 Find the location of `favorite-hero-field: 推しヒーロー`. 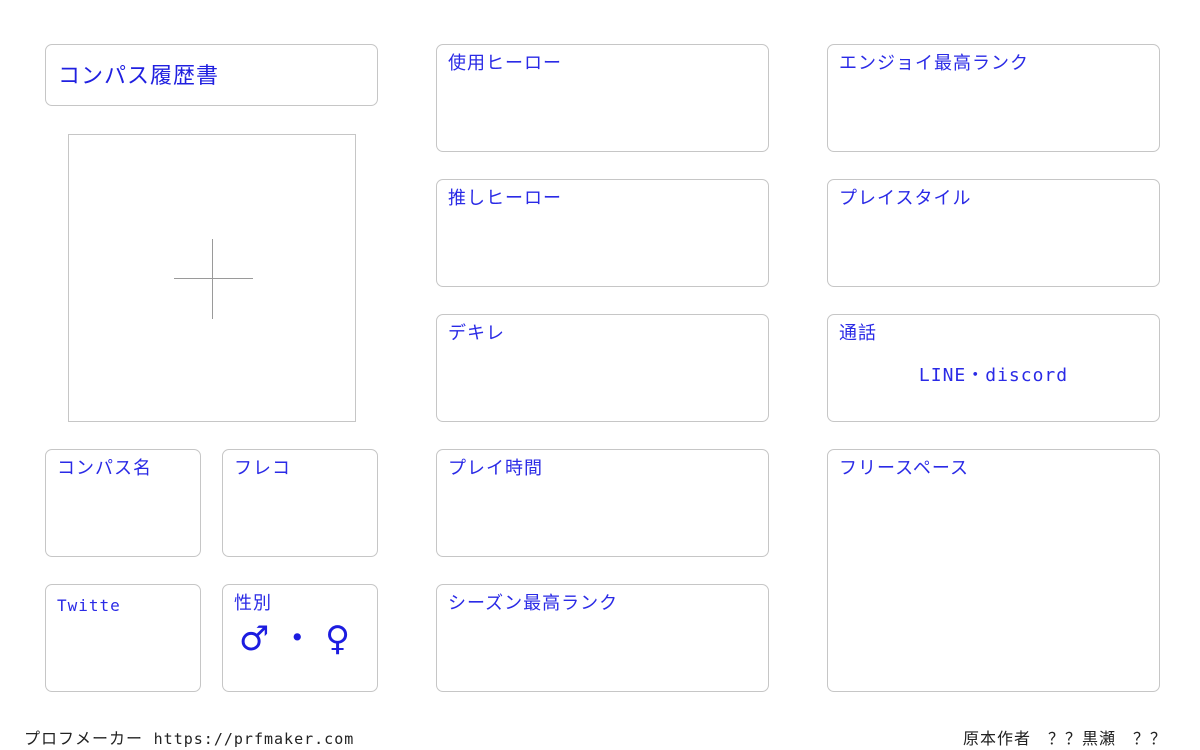

favorite-hero-field: 推しヒーロー is located at coordinates (602, 233).